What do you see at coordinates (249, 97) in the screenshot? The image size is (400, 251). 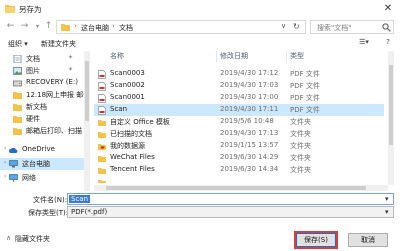 I see `file-date: 2019/4/30 17:00` at bounding box center [249, 97].